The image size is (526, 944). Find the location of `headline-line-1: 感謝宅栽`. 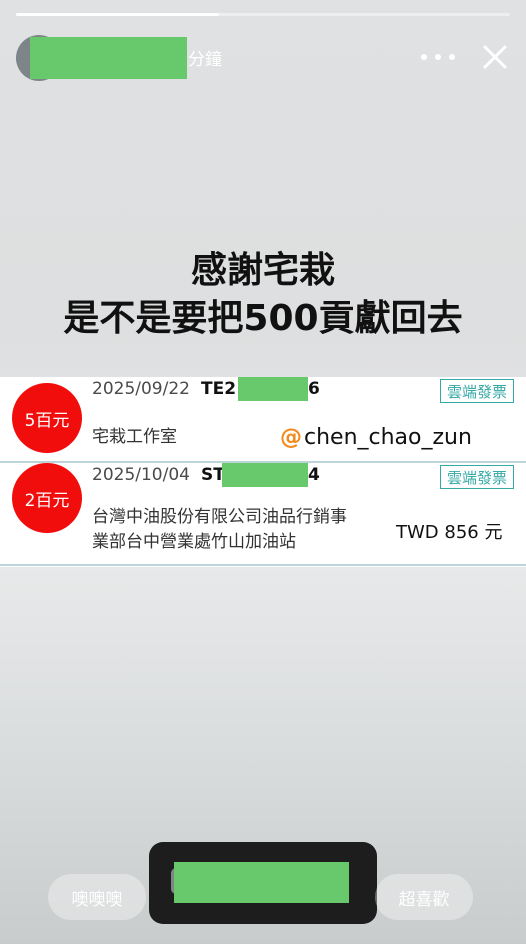

headline-line-1: 感謝宅栽 is located at coordinates (262, 270).